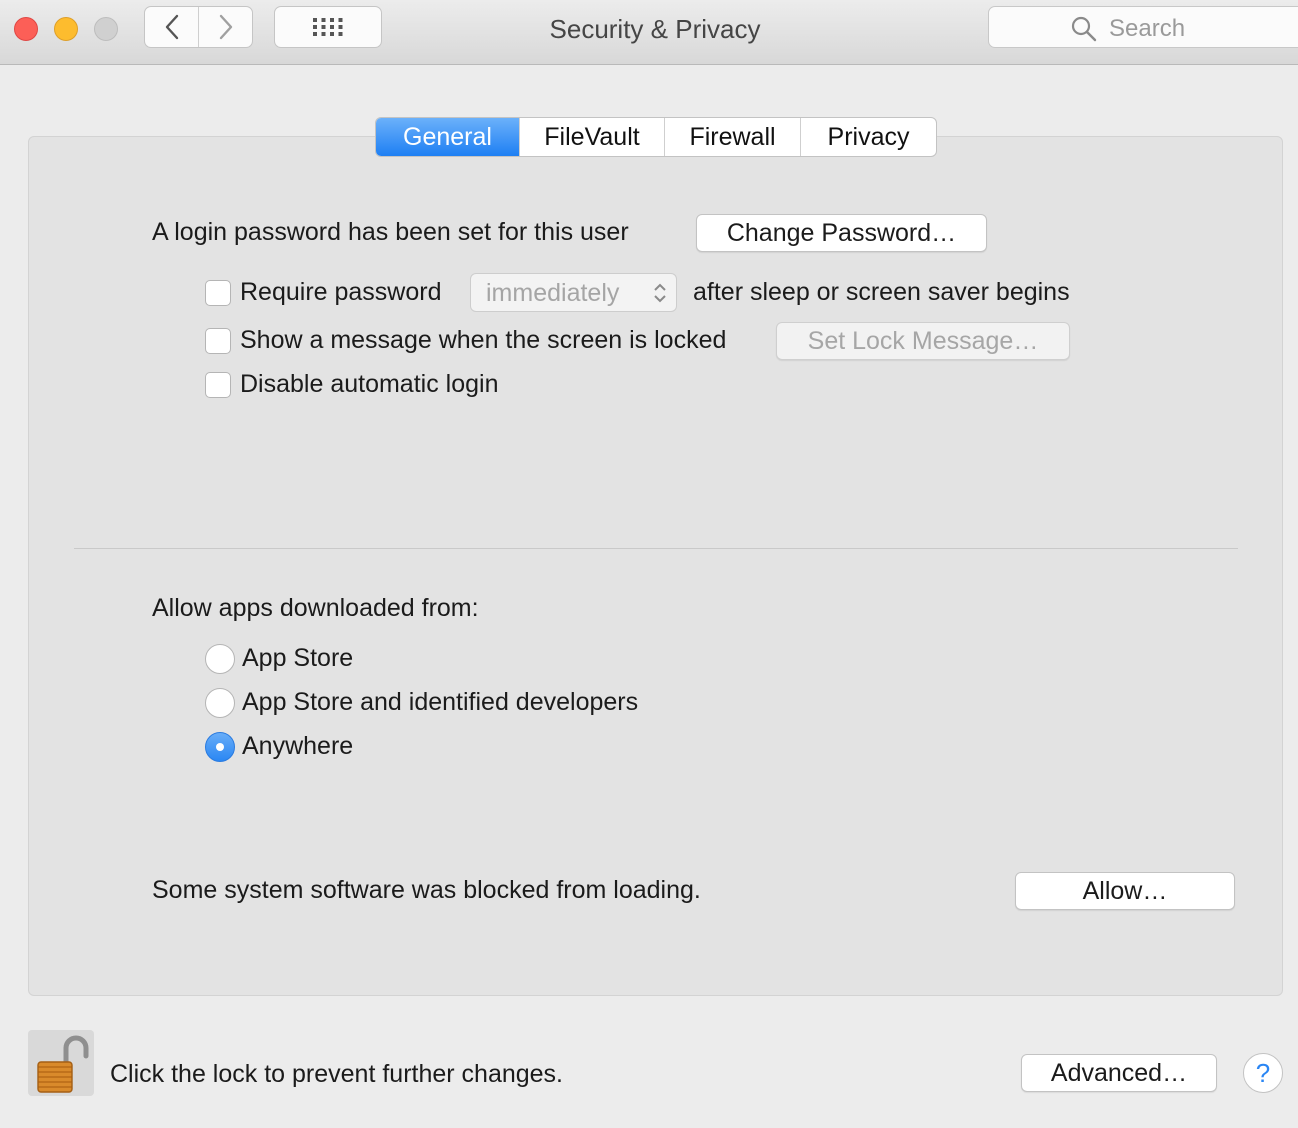  Describe the element at coordinates (483, 340) in the screenshot. I see `show-message-label: Show a message when the screen is locked` at that location.